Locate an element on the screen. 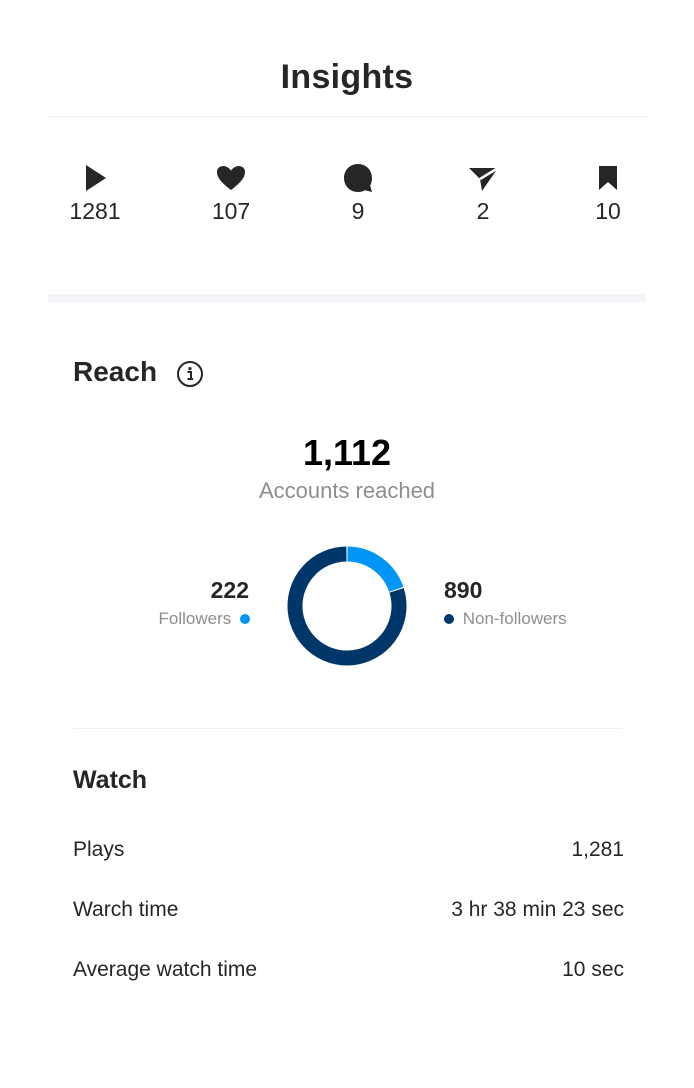  header-divider is located at coordinates (347, 116).